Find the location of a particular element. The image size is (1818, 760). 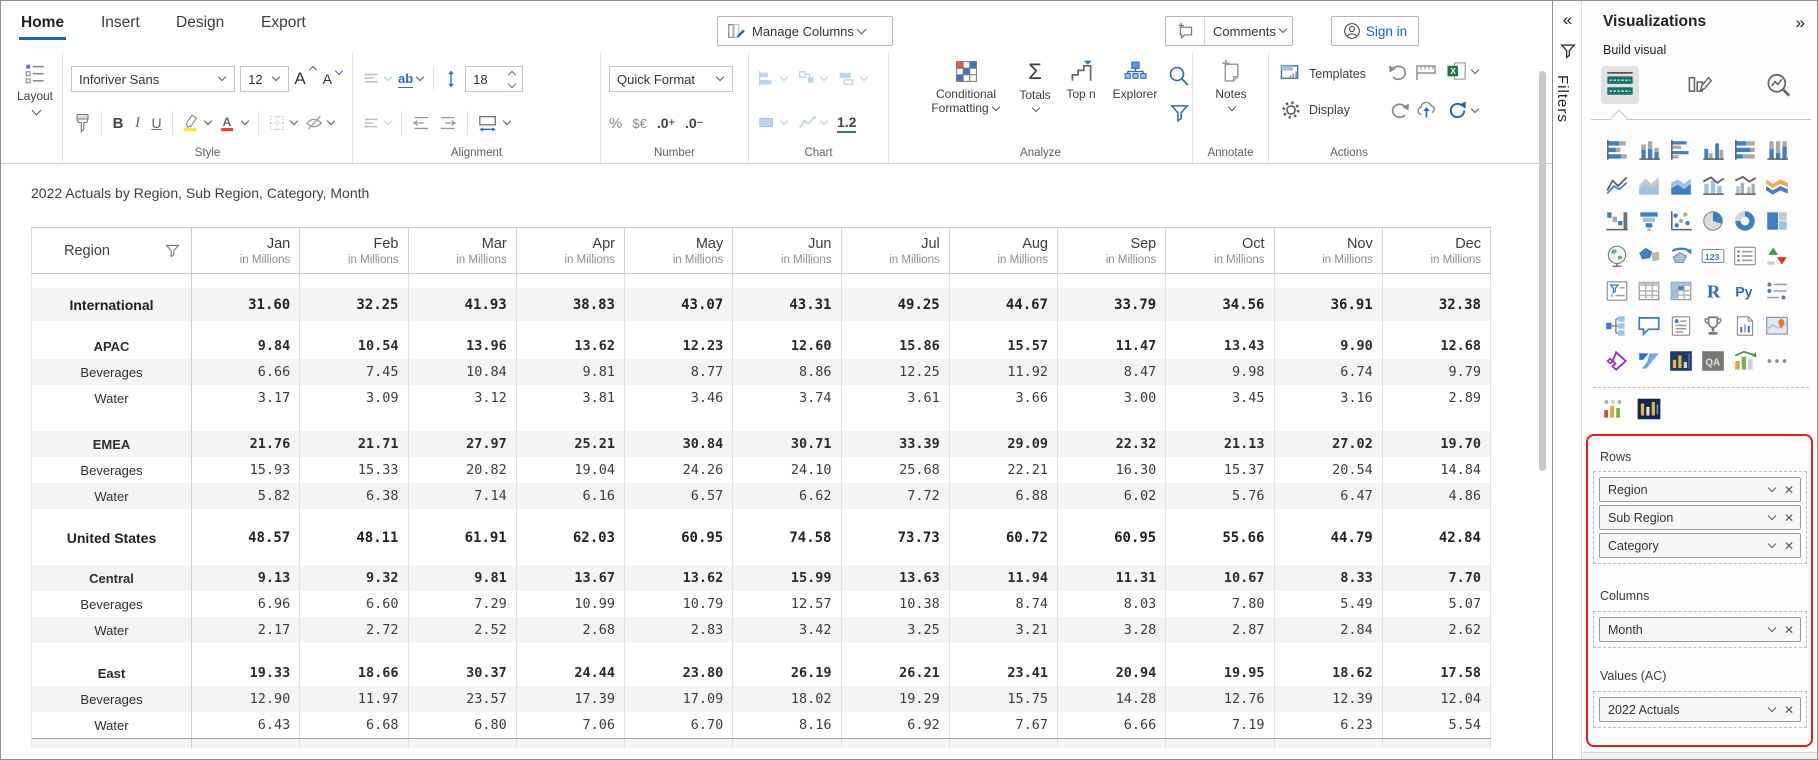

chart-type-bar-icon is located at coordinates (773, 79).